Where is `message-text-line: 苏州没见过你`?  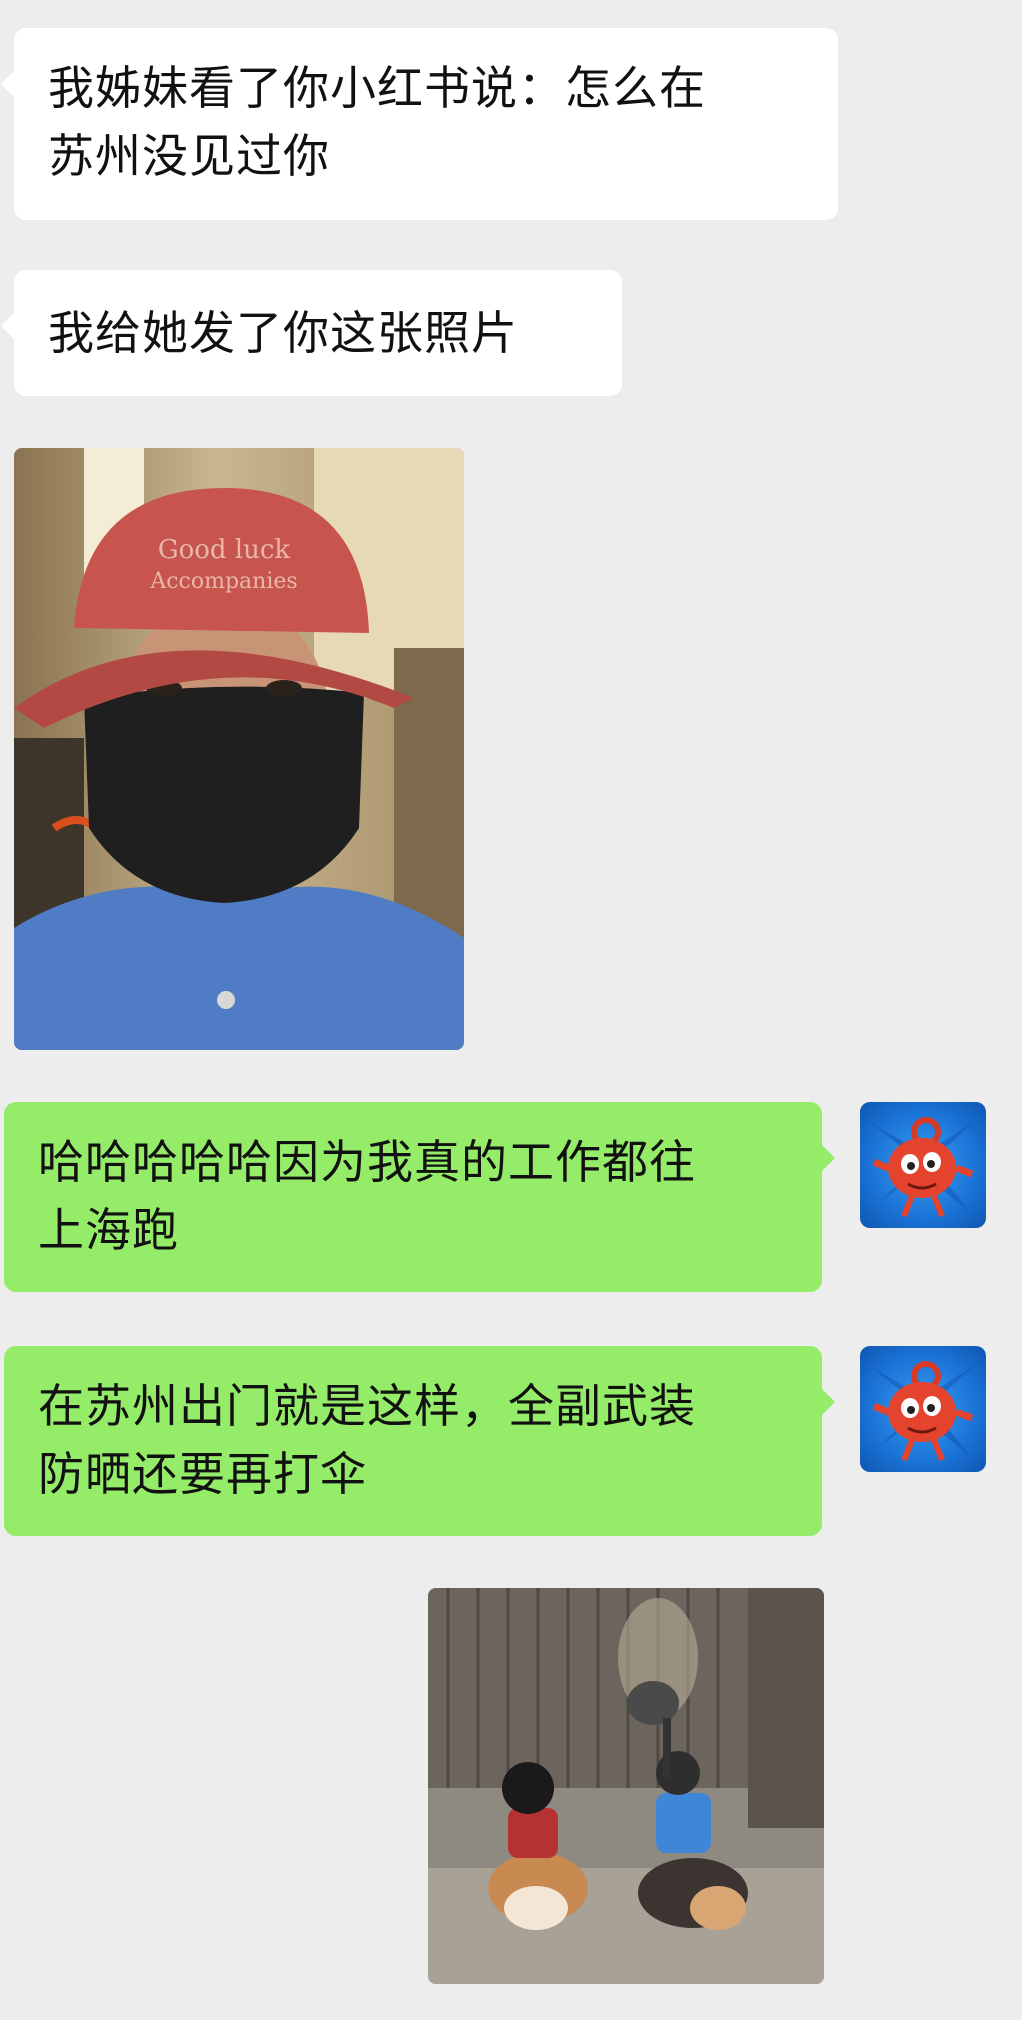
message-text-line: 苏州没见过你 is located at coordinates (189, 156).